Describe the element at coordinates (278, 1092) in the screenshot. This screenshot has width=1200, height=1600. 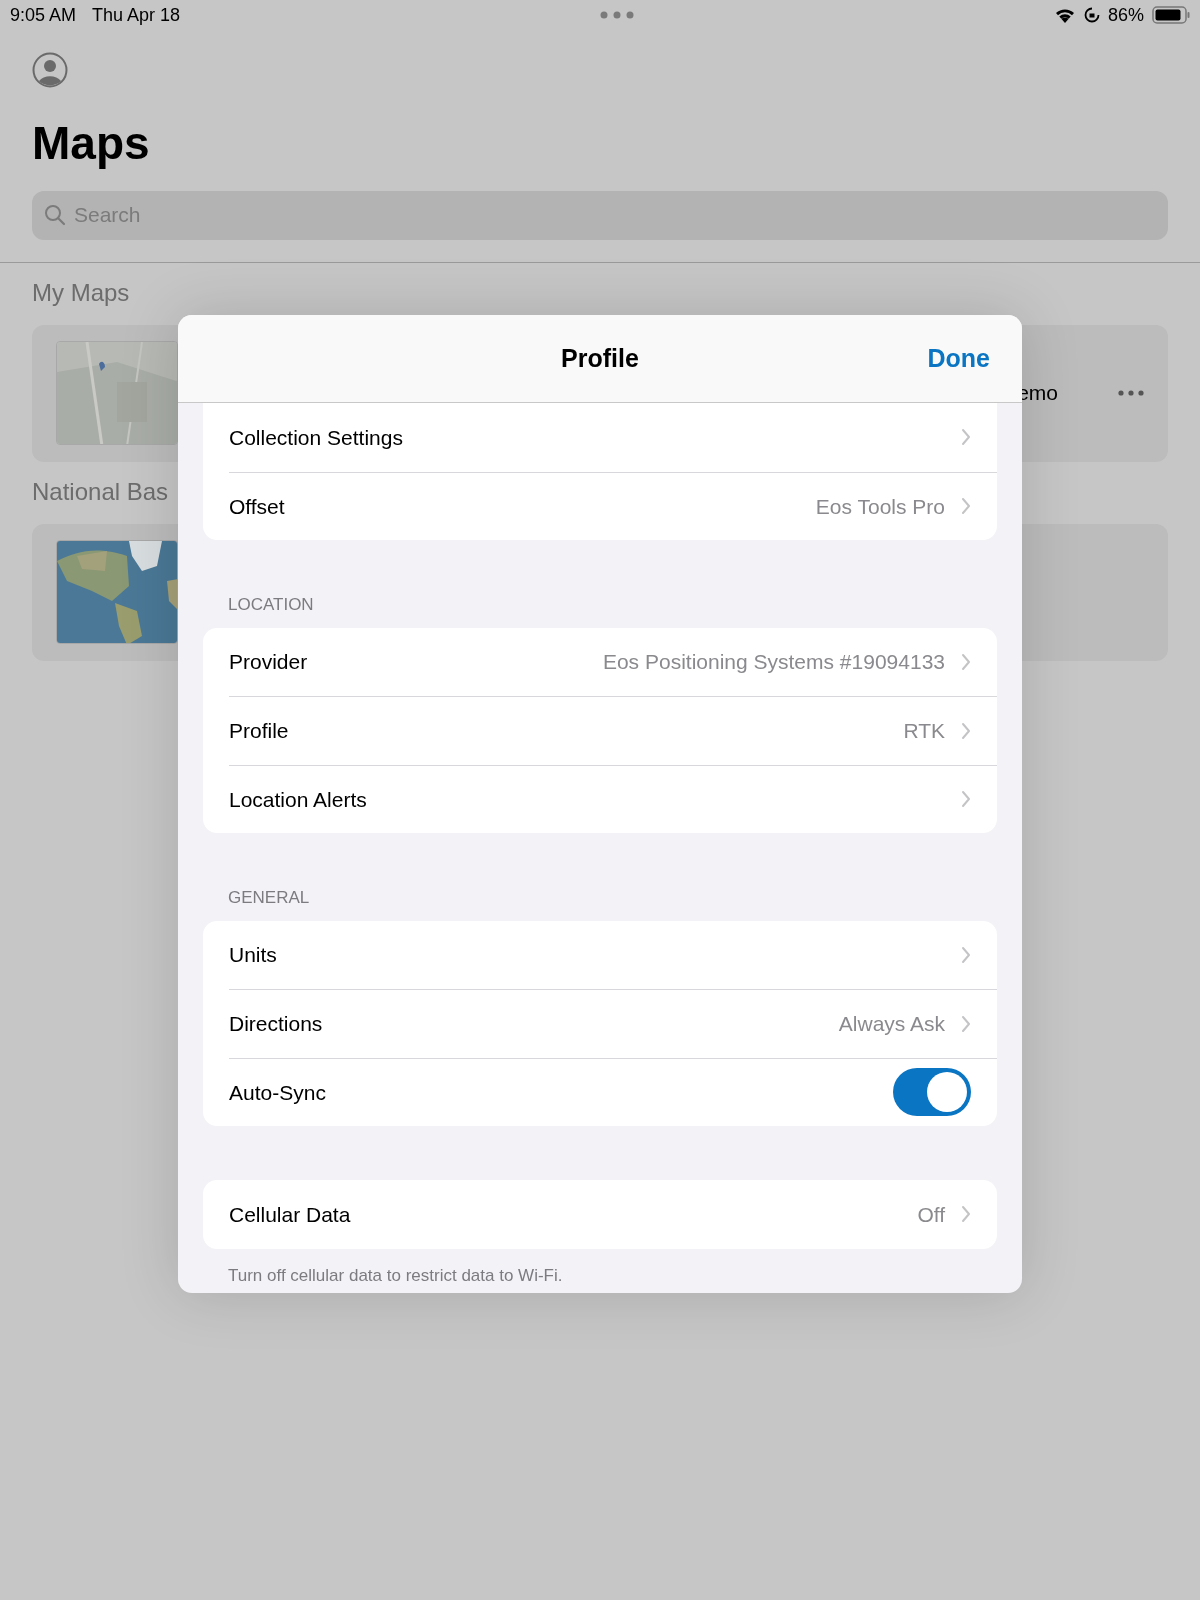
I see `row-label: Auto-Sync` at that location.